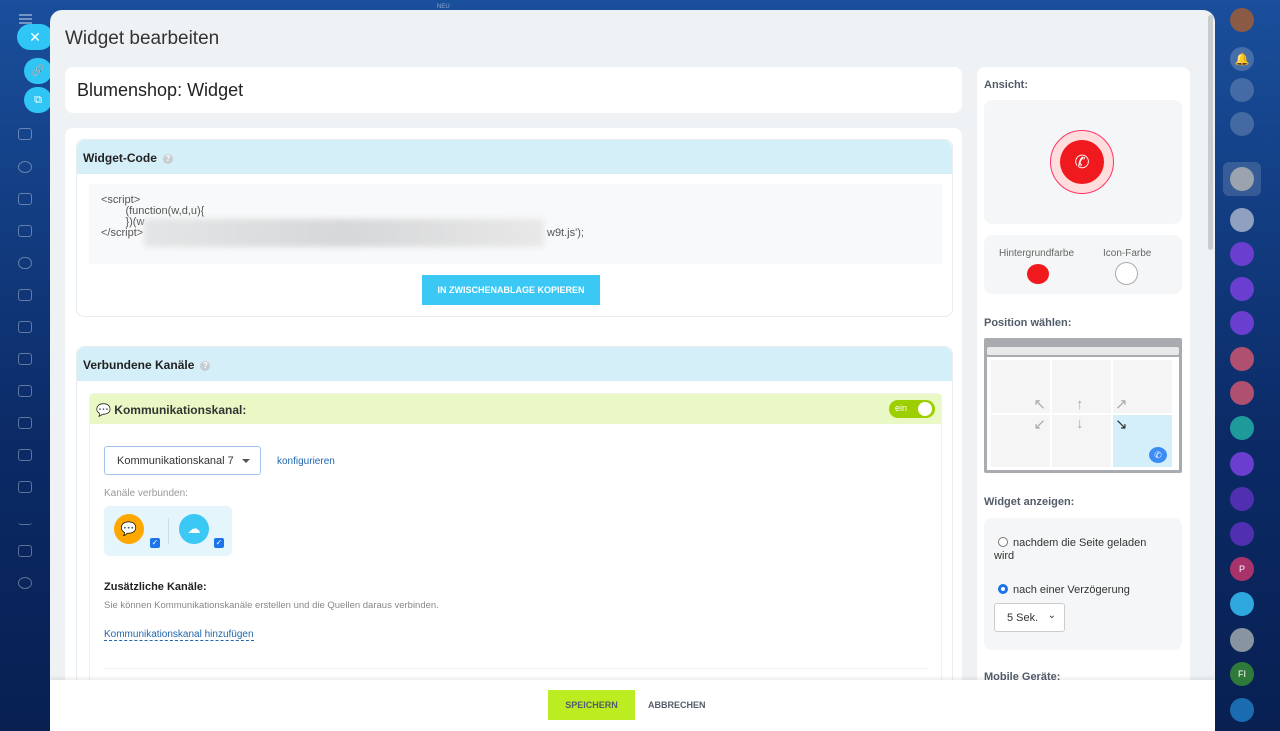 This screenshot has width=1280, height=731. I want to click on arrow-up-right-icon: ↗, so click(1121, 404).